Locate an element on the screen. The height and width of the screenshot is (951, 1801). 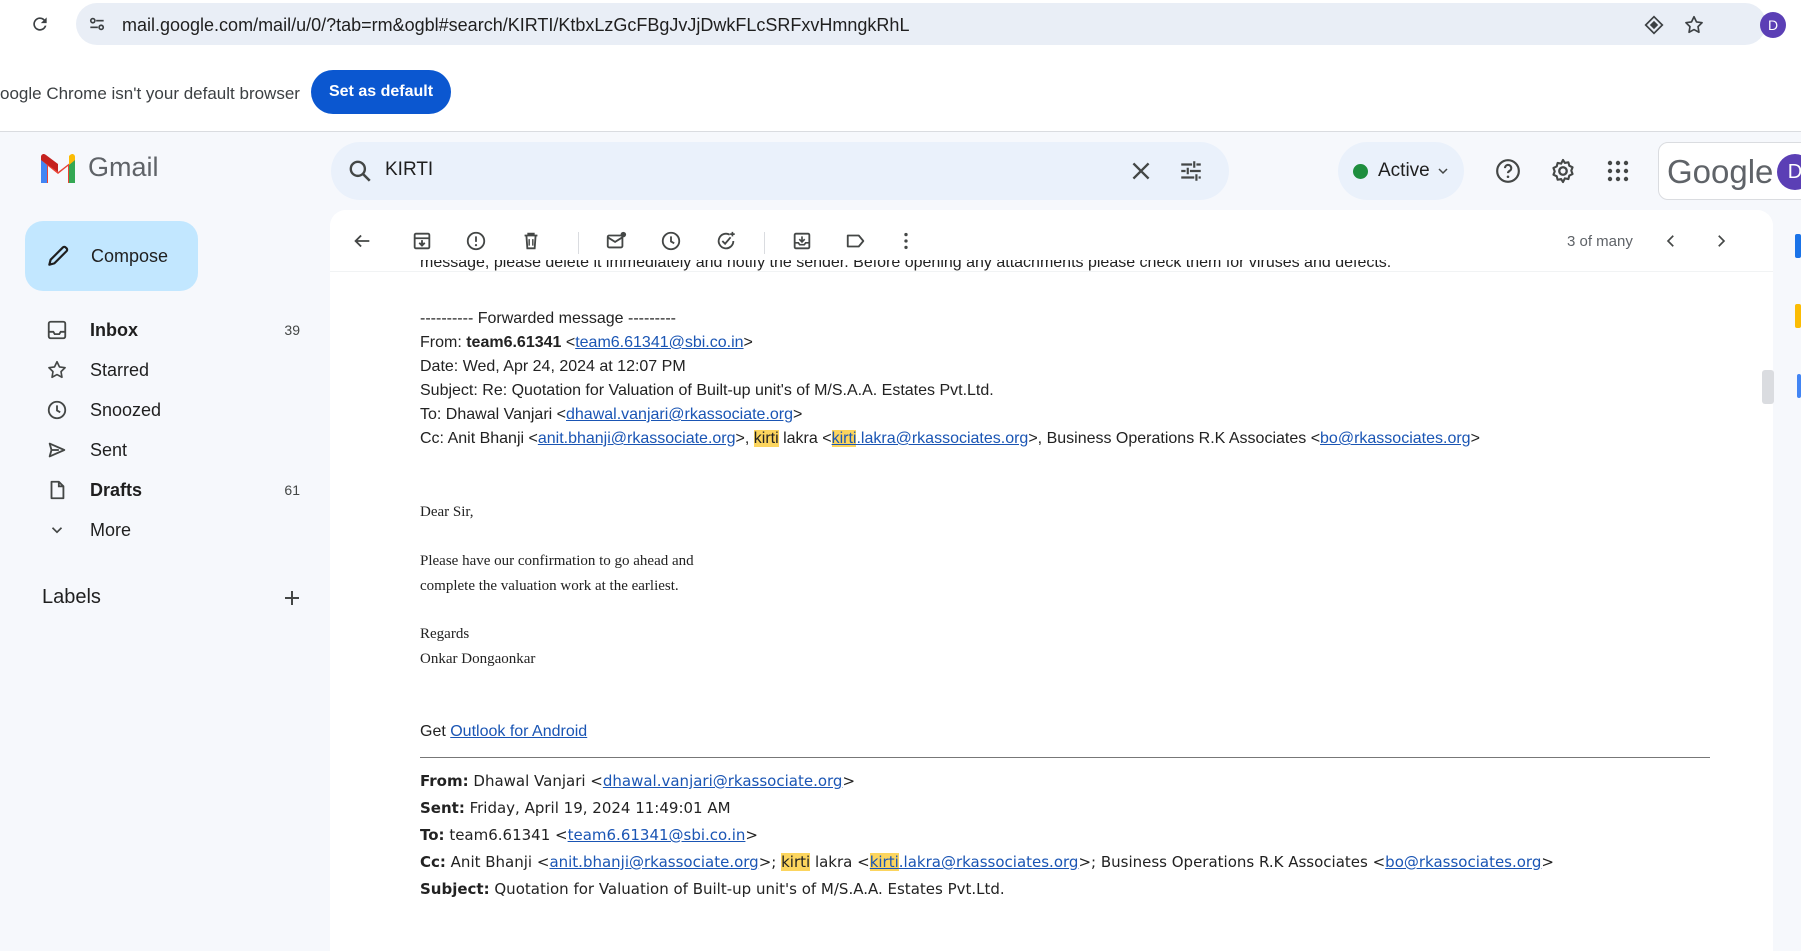
report-spam-icon is located at coordinates (476, 241).